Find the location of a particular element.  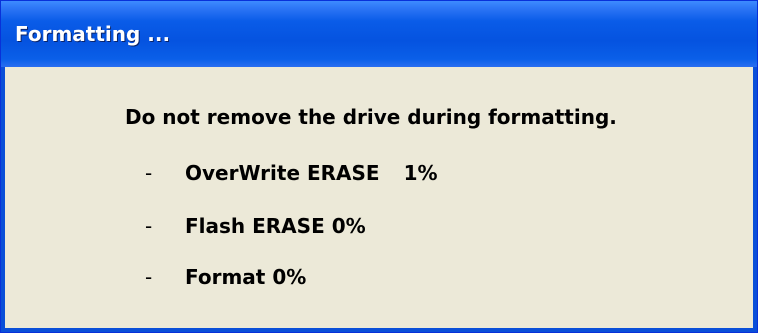

step-overwrite-erase: - OverWrite ERASE 1% is located at coordinates (291, 173).